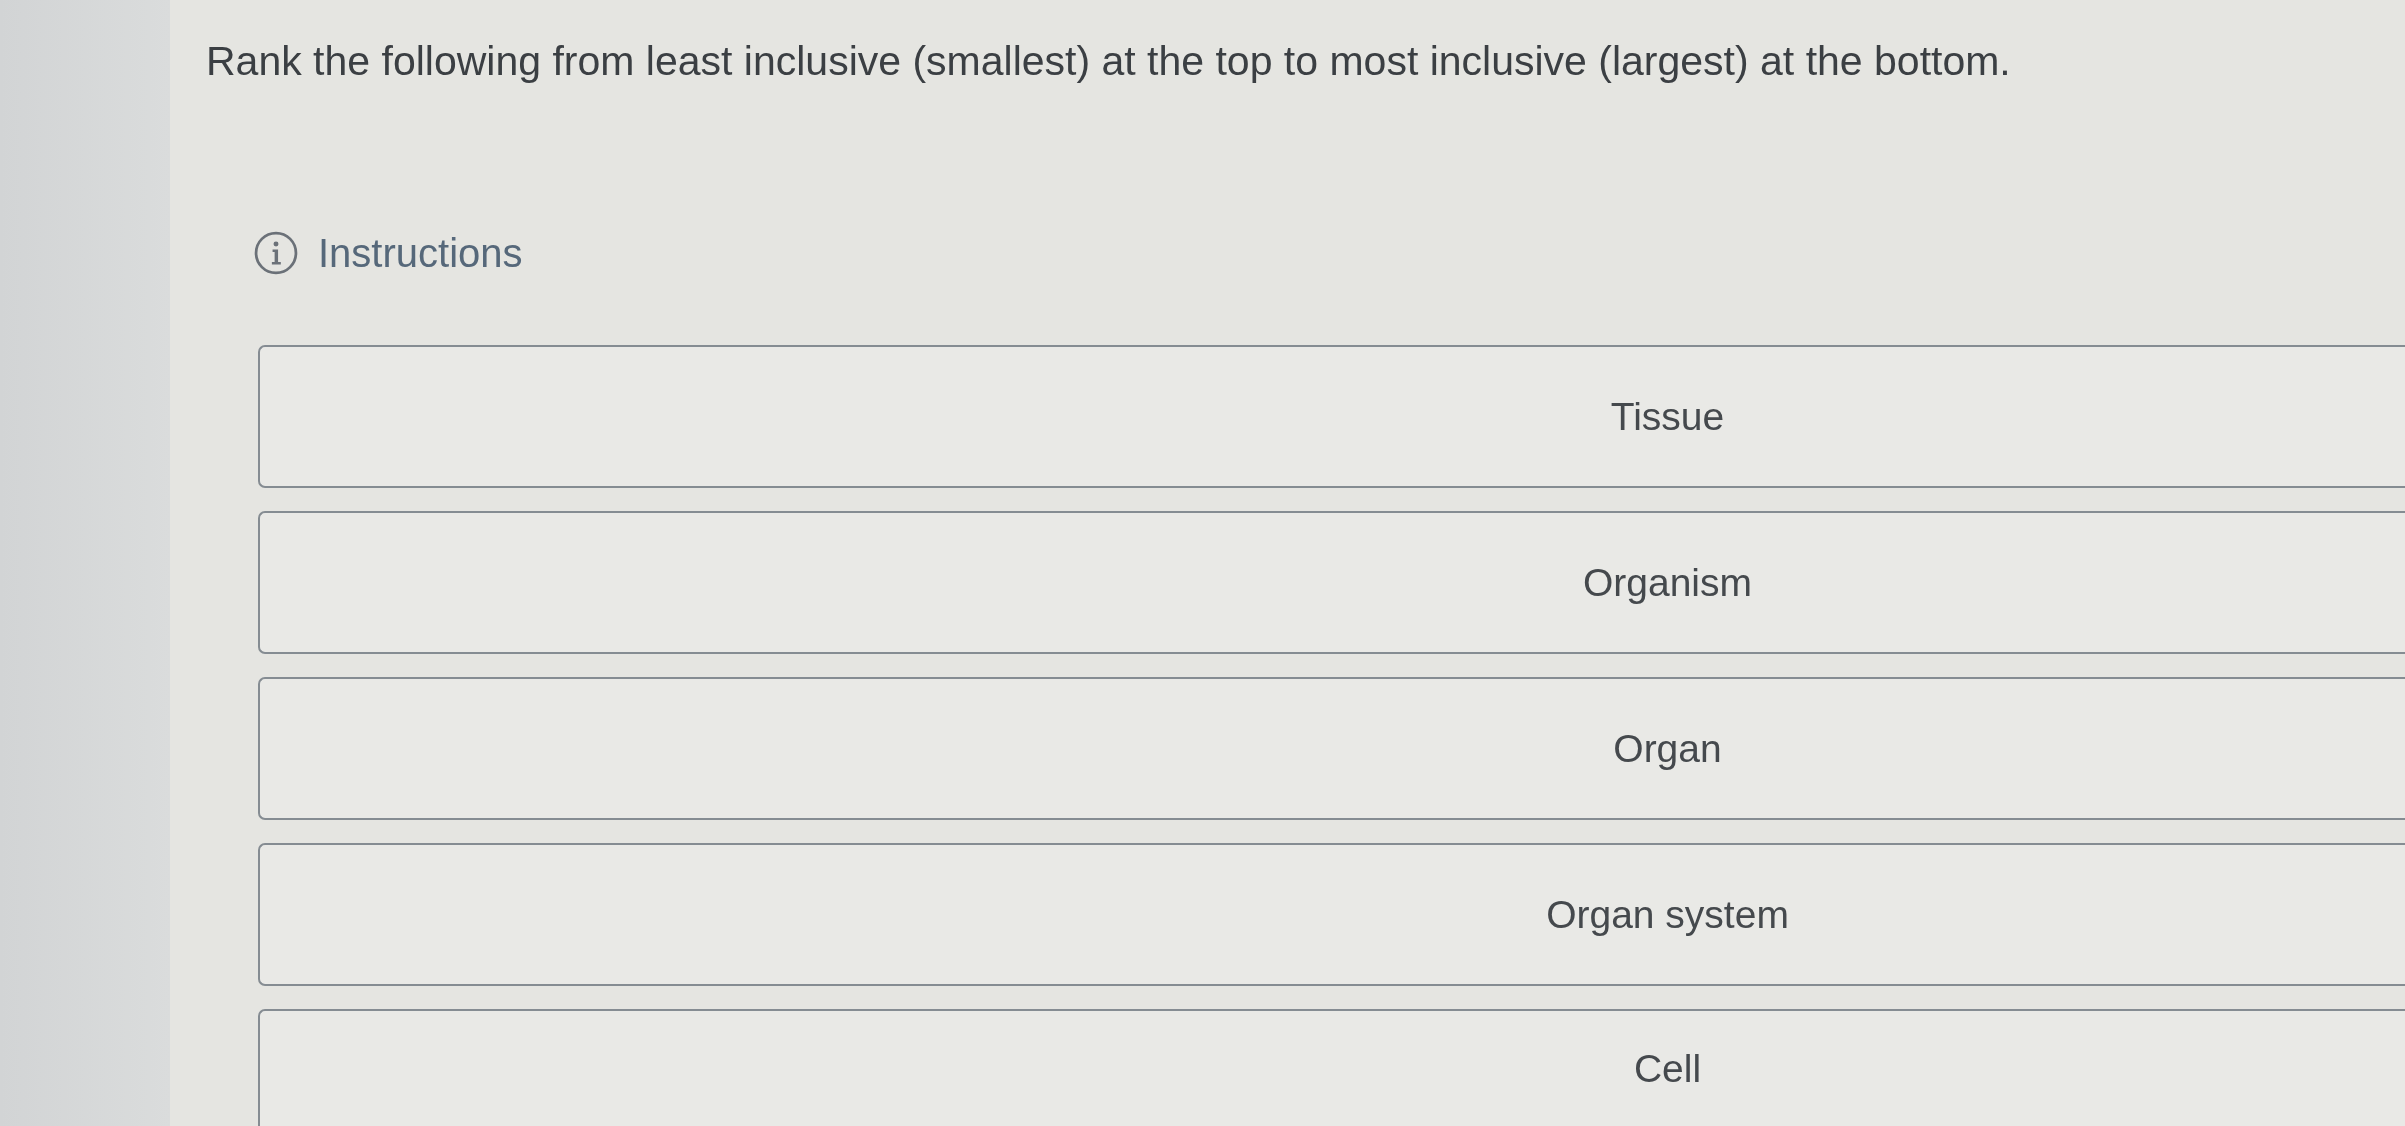 The height and width of the screenshot is (1126, 2405). Describe the element at coordinates (420, 253) in the screenshot. I see `instructions-link: Instructions` at that location.